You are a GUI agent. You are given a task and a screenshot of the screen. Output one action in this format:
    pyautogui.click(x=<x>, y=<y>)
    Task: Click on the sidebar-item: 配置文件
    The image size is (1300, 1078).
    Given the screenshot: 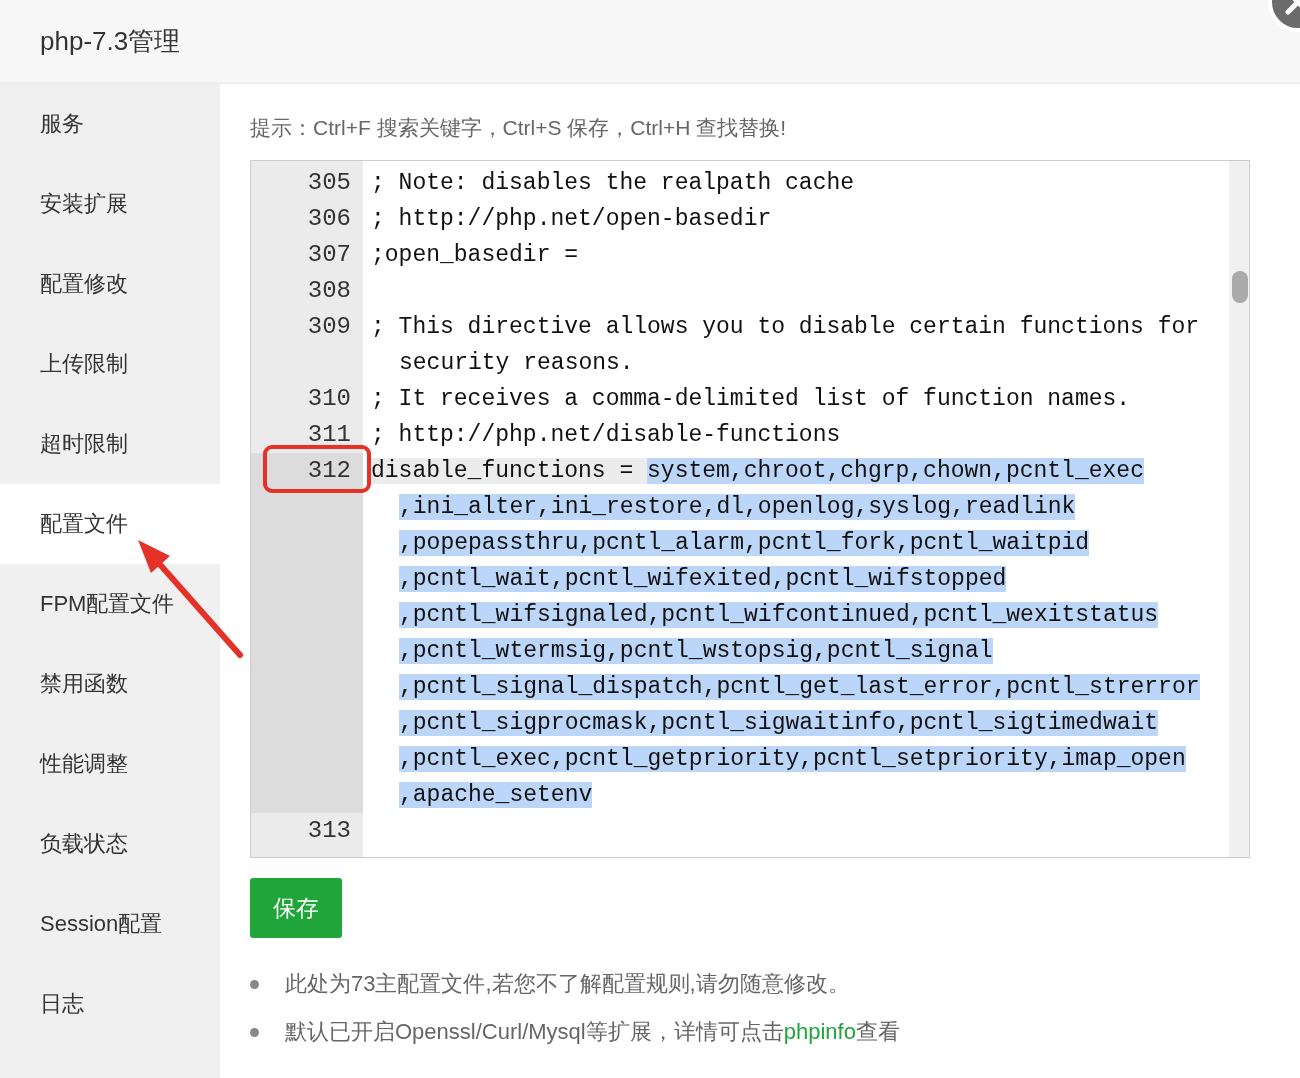 What is the action you would take?
    pyautogui.click(x=110, y=524)
    